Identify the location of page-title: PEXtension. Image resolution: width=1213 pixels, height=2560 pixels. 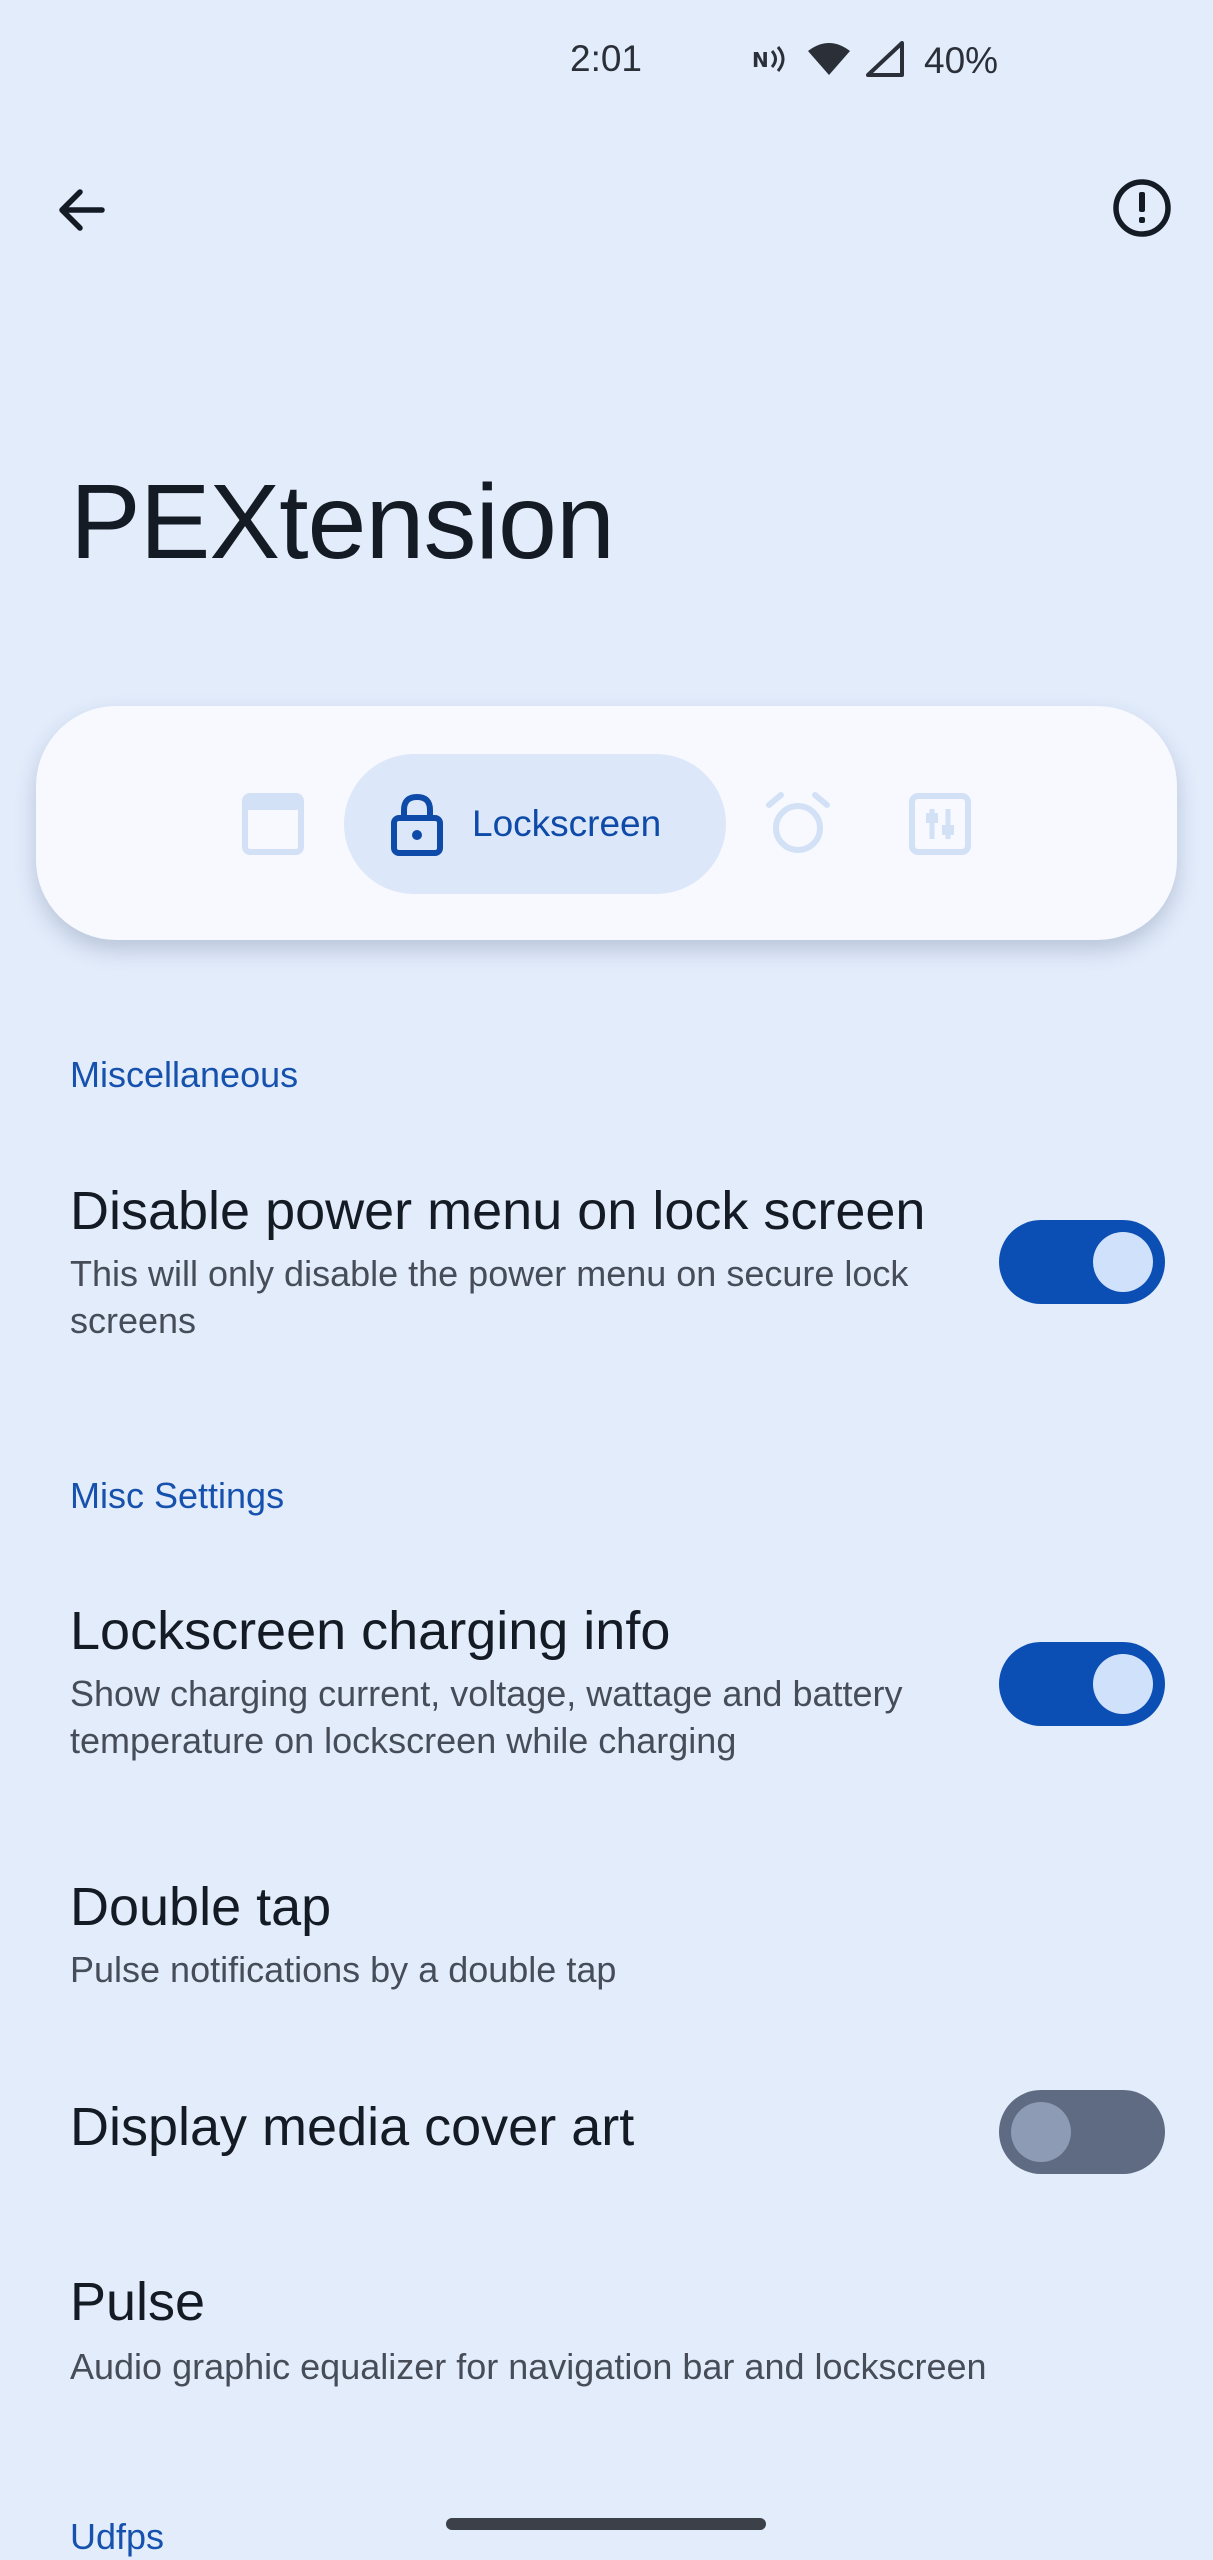
(342, 522).